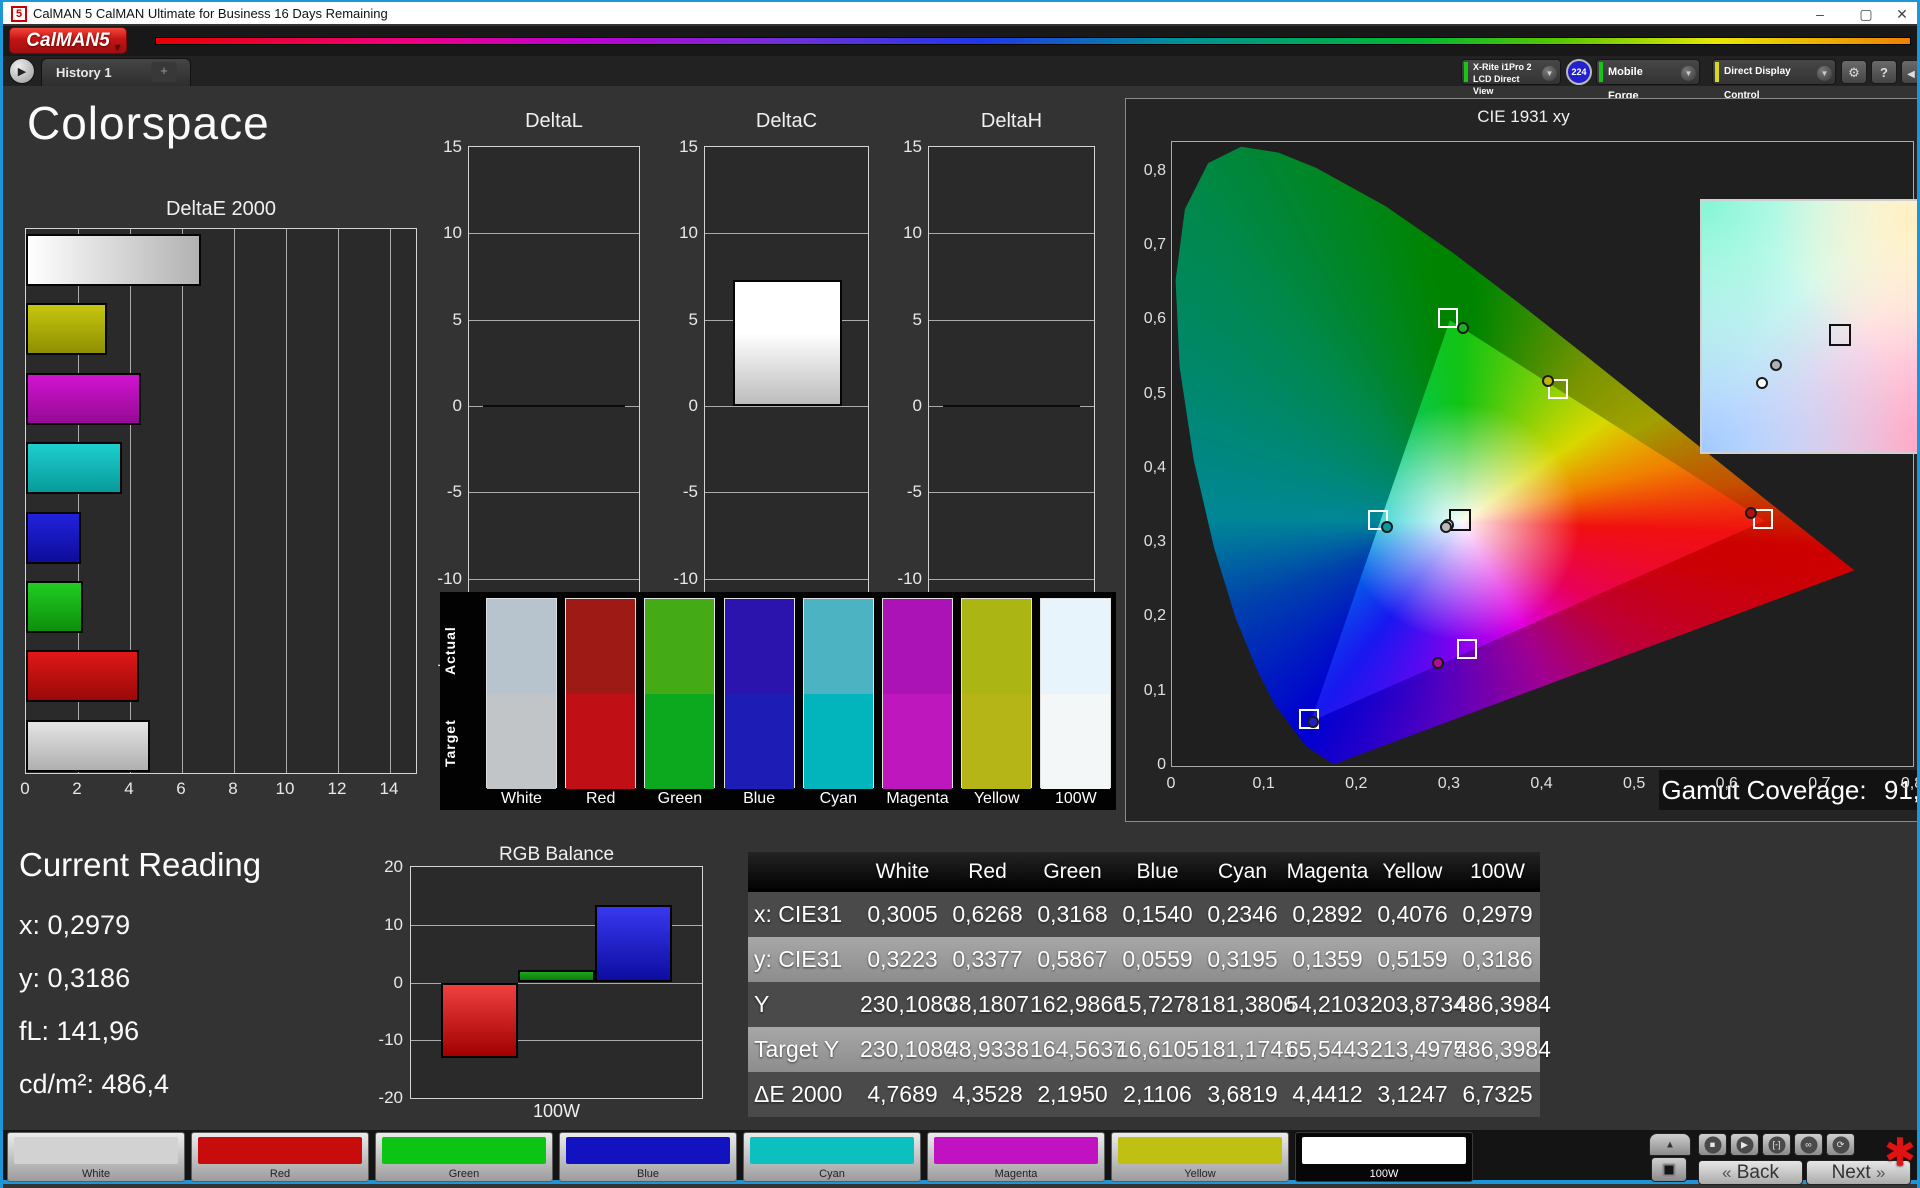  I want to click on patch-label: Red, so click(280, 1174).